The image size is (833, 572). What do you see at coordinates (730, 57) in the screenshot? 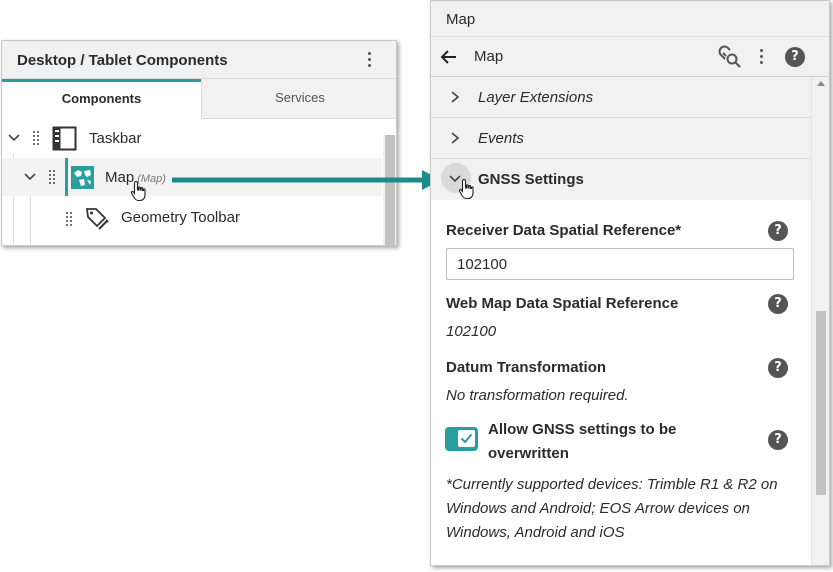
I see `find-link-icon` at bounding box center [730, 57].